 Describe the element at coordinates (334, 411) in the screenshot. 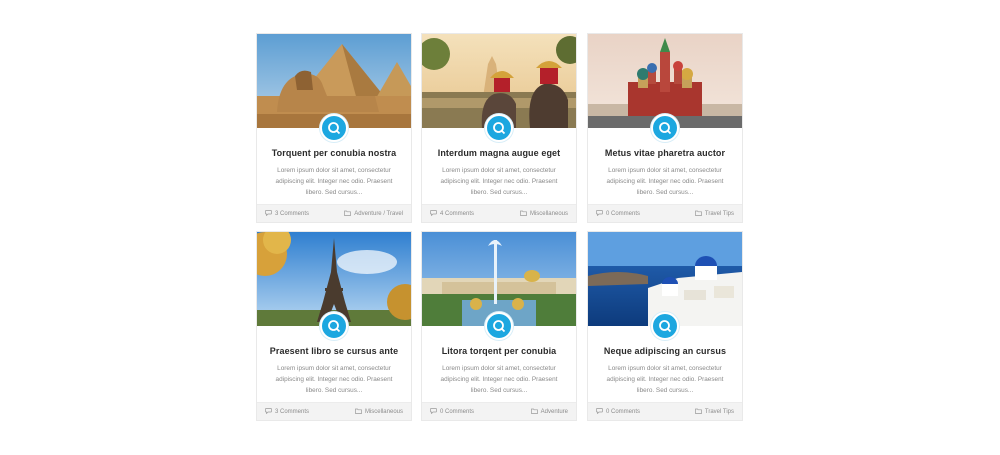

I see `post-footer: 3 Comments Miscellaneous` at that location.